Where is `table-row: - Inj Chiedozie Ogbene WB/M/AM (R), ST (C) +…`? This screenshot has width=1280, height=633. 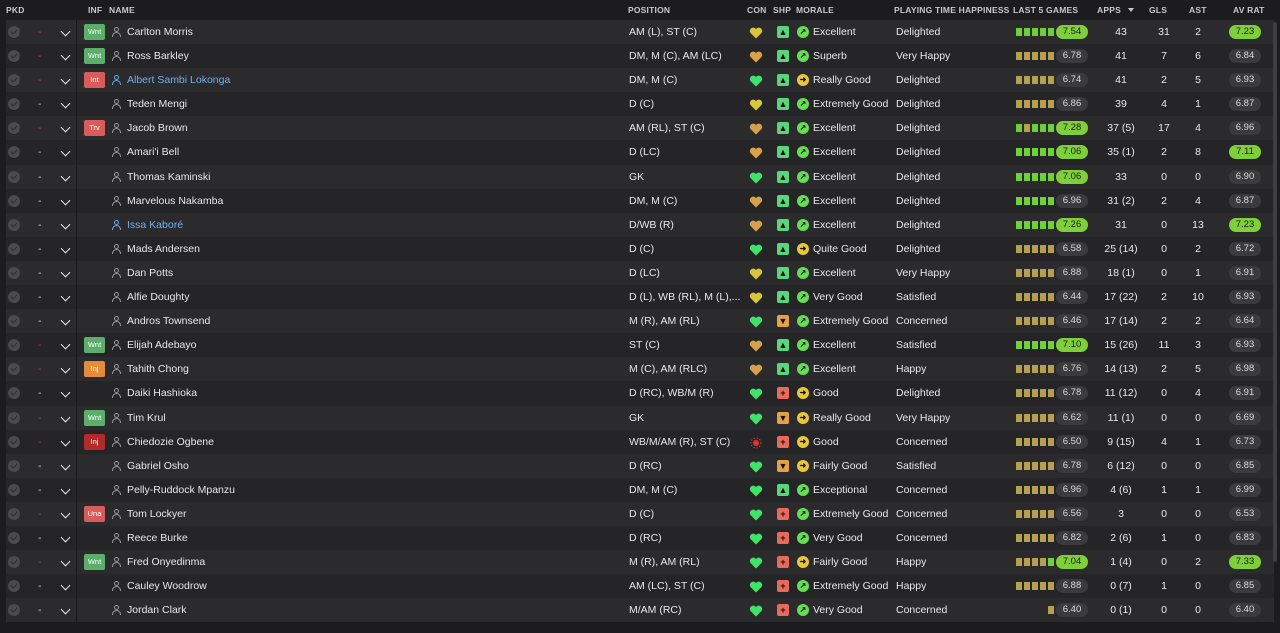
table-row: - Inj Chiedozie Ogbene WB/M/AM (R), ST (C) +… is located at coordinates (640, 441).